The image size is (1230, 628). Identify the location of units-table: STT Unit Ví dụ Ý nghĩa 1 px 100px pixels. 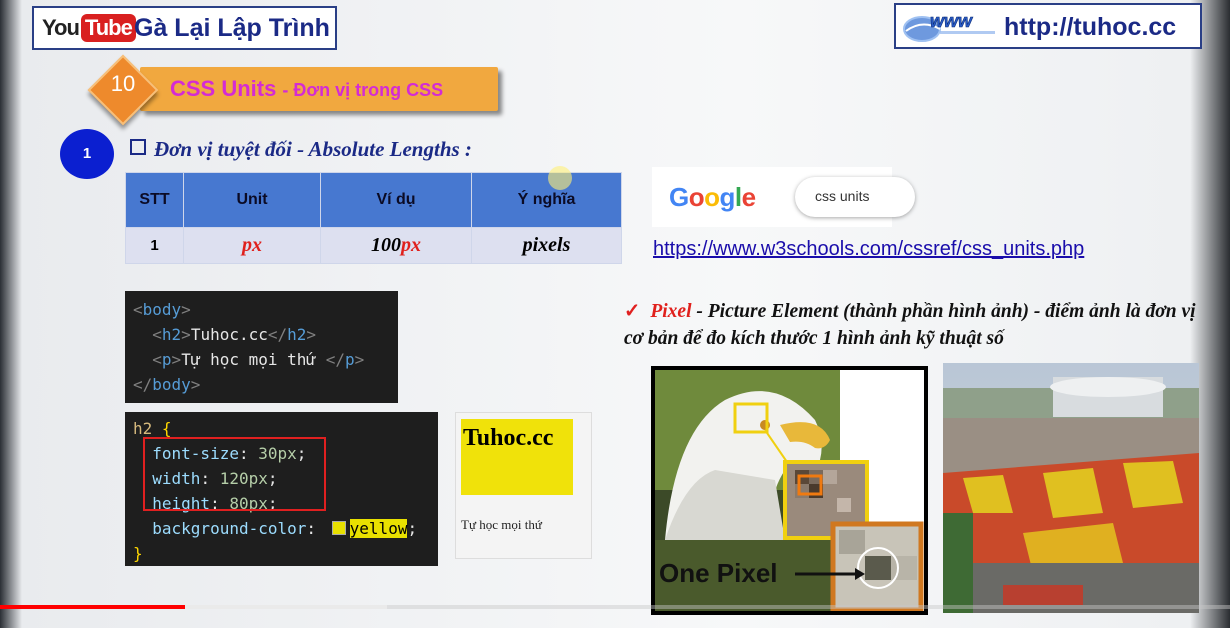
(373, 218).